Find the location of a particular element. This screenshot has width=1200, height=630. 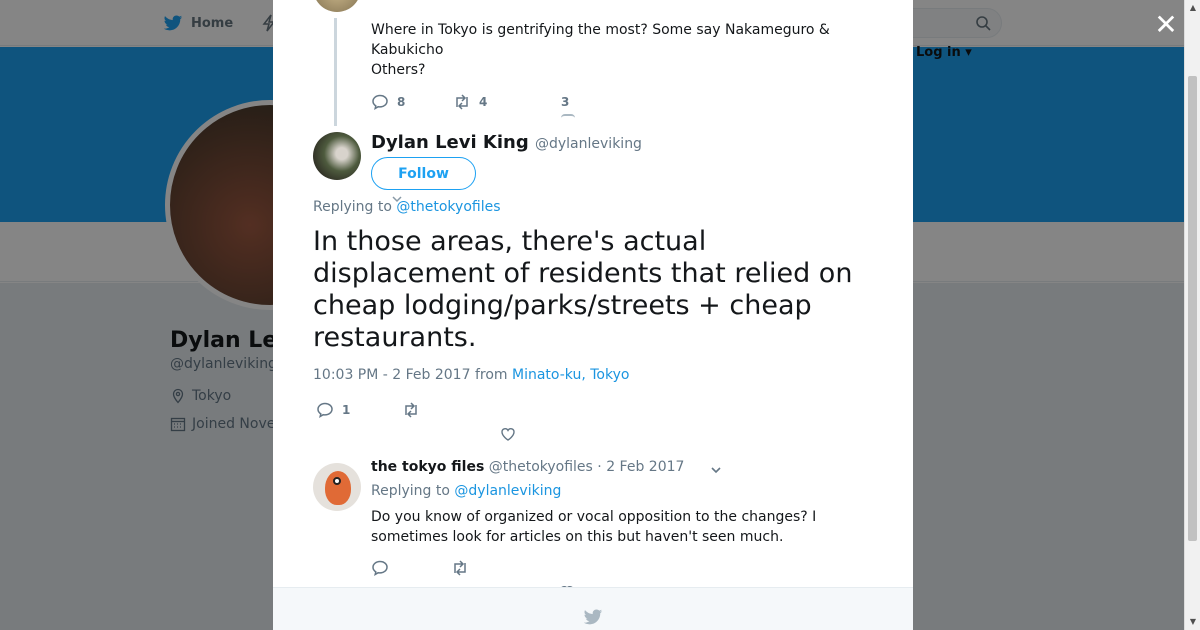

replying-to-line: Replying to @thetokyofiles is located at coordinates (407, 207).